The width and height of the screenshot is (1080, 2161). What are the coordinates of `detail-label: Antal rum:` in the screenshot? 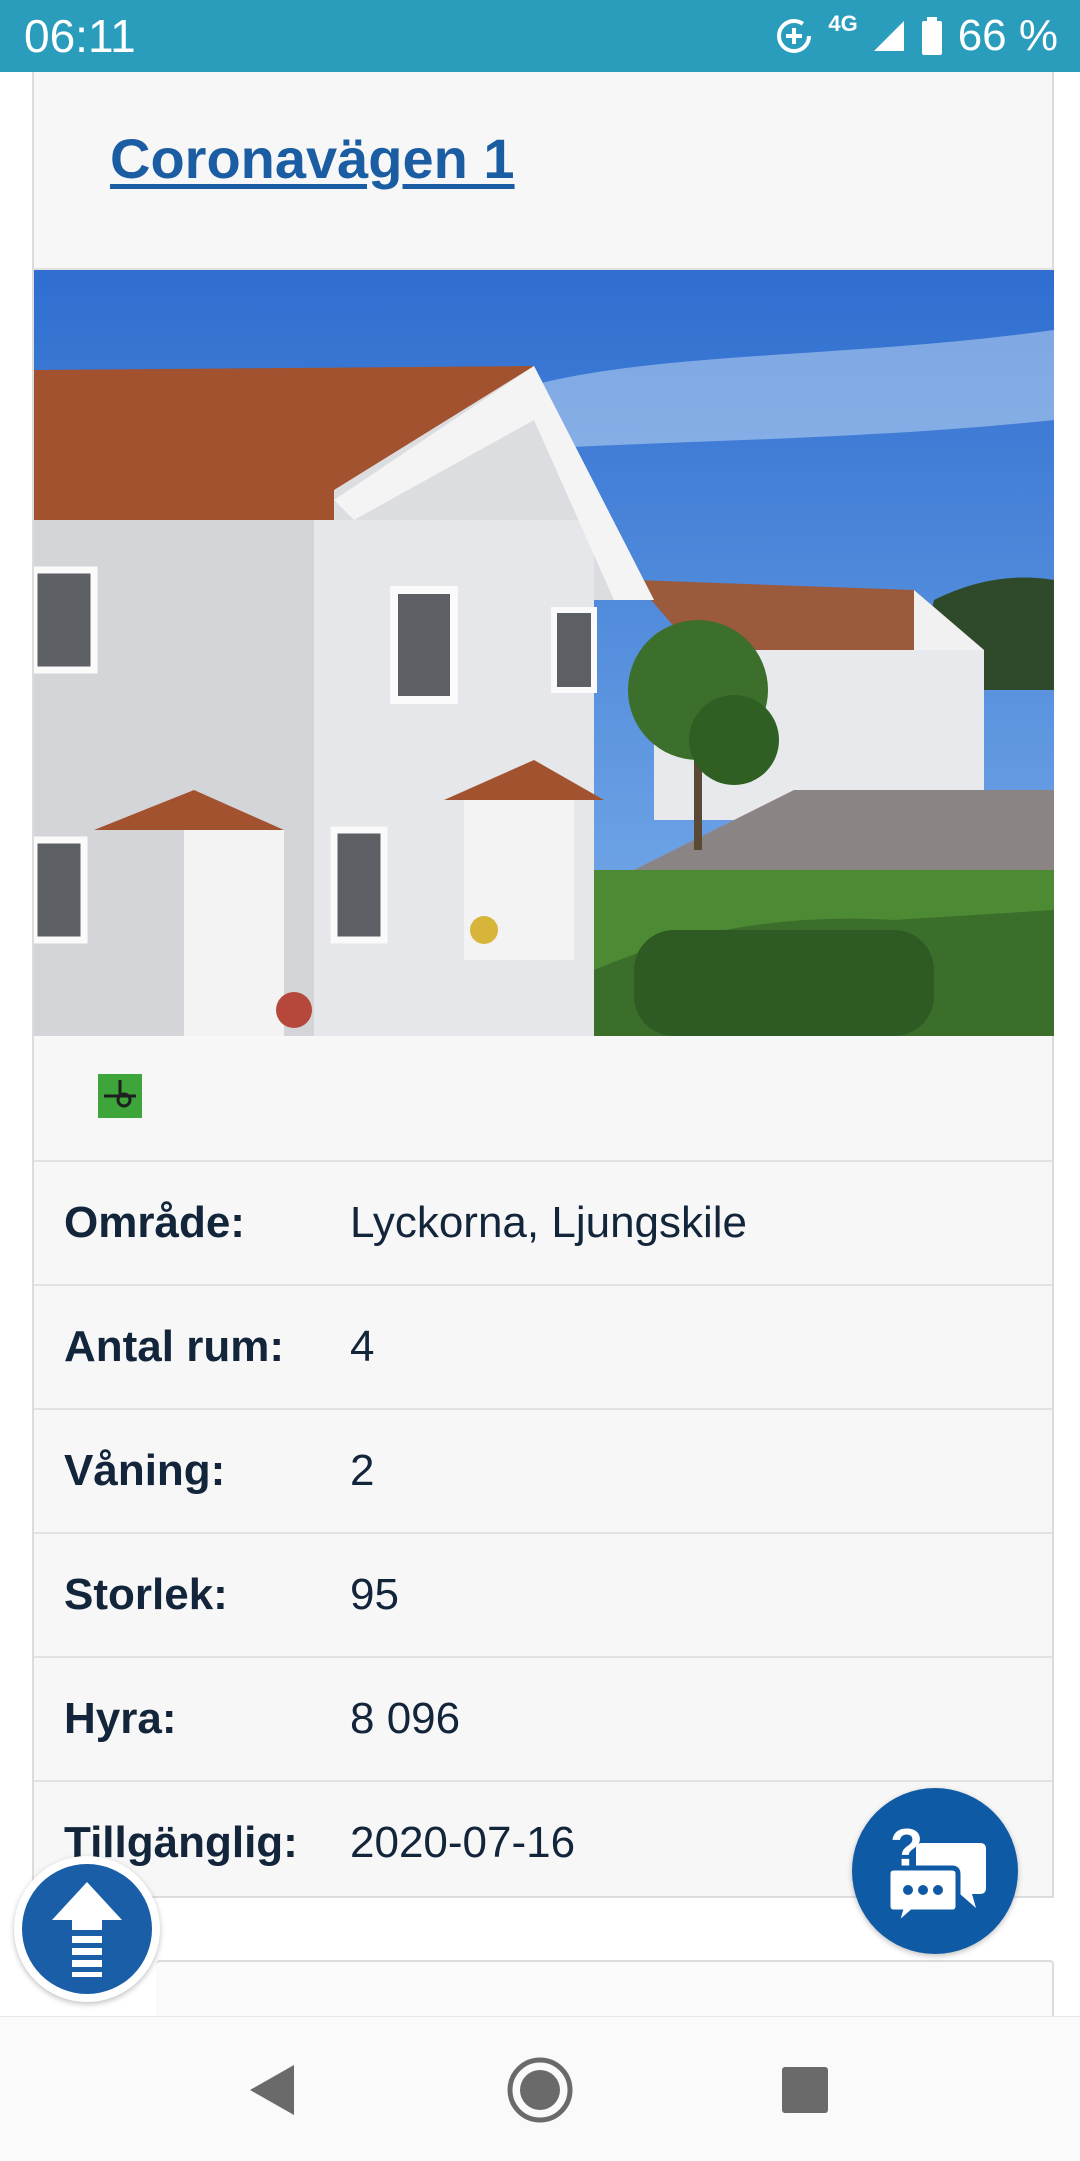 It's located at (174, 1346).